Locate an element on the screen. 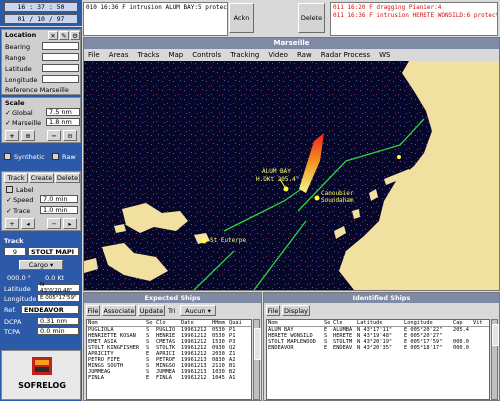 This screenshot has height=401, width=500. trace-field: 1.0 min is located at coordinates (59, 210).